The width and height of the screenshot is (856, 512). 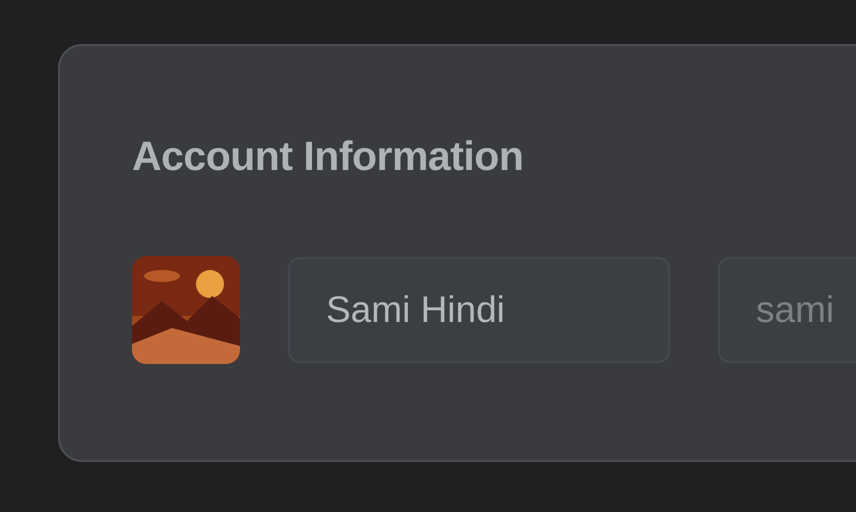 What do you see at coordinates (479, 310) in the screenshot?
I see `name-field: Sami Hindi` at bounding box center [479, 310].